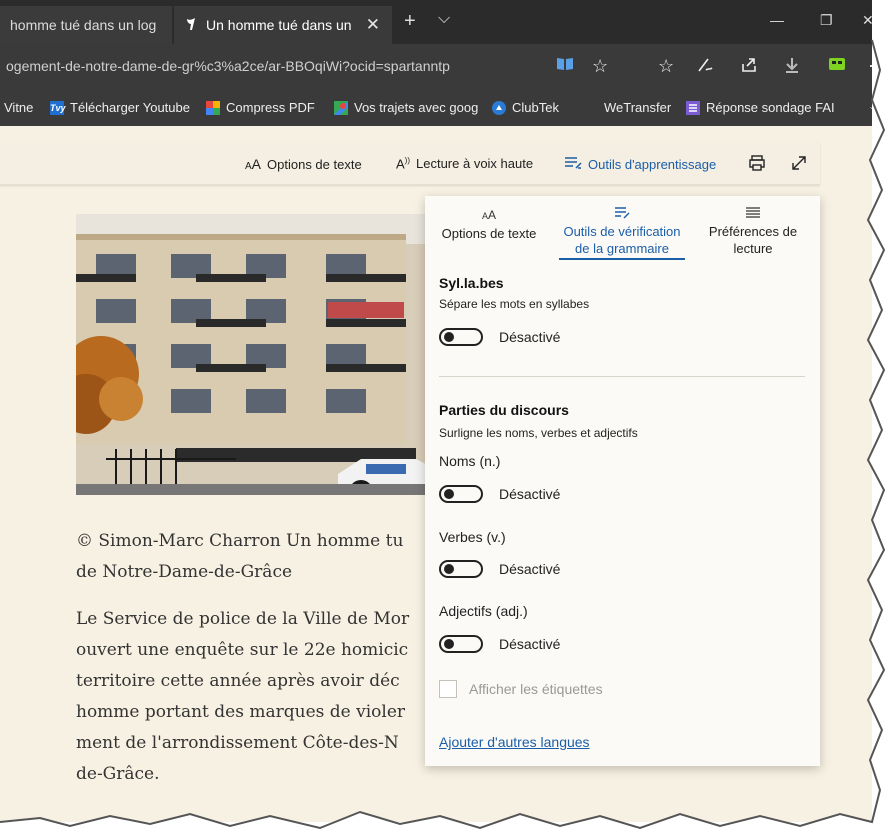 Image resolution: width=888 pixels, height=840 pixels. What do you see at coordinates (770, 107) in the screenshot?
I see `bookmark-label: Réponse sondage FAI` at bounding box center [770, 107].